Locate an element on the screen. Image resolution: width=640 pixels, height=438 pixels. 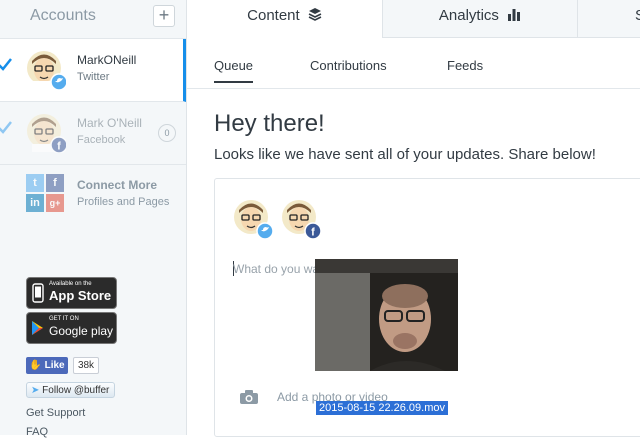
phone-icon is located at coordinates (38, 293).